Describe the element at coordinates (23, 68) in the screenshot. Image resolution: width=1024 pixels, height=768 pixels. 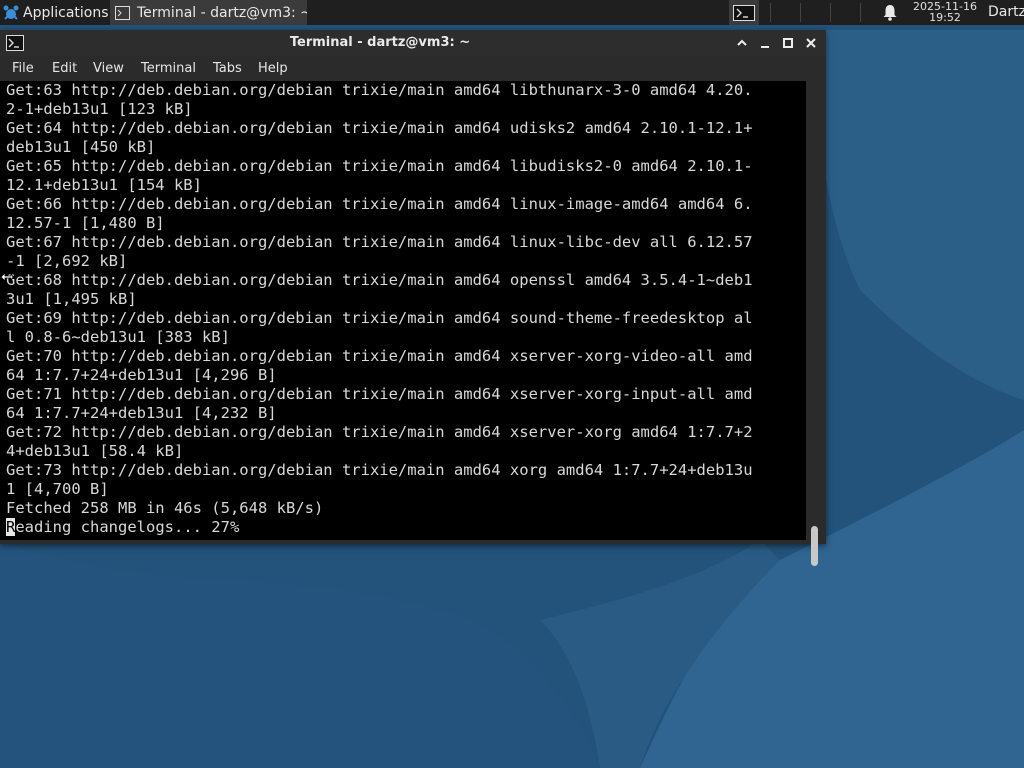
I see `menu-file: File` at that location.